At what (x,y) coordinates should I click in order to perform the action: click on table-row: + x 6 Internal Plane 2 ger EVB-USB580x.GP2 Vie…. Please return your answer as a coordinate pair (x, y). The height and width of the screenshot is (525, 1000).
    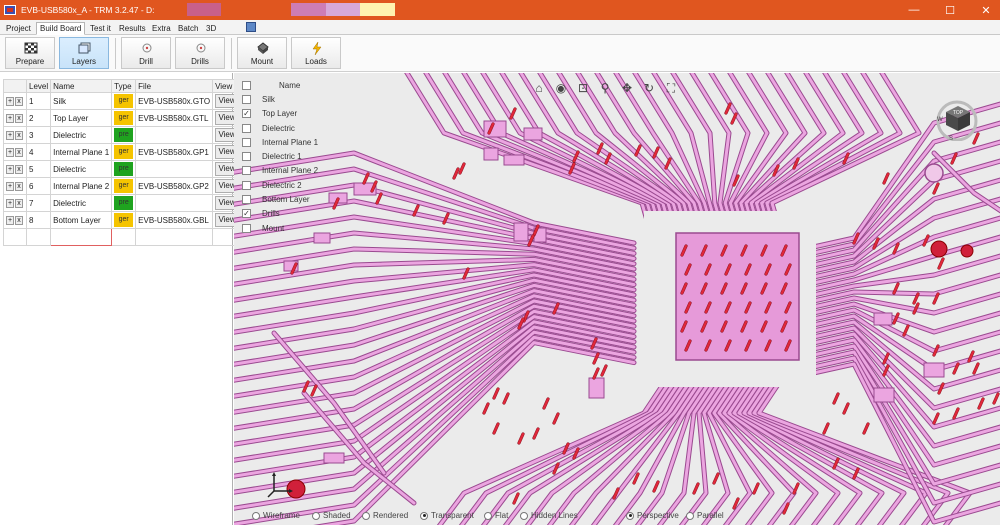
    Looking at the image, I should click on (123, 186).